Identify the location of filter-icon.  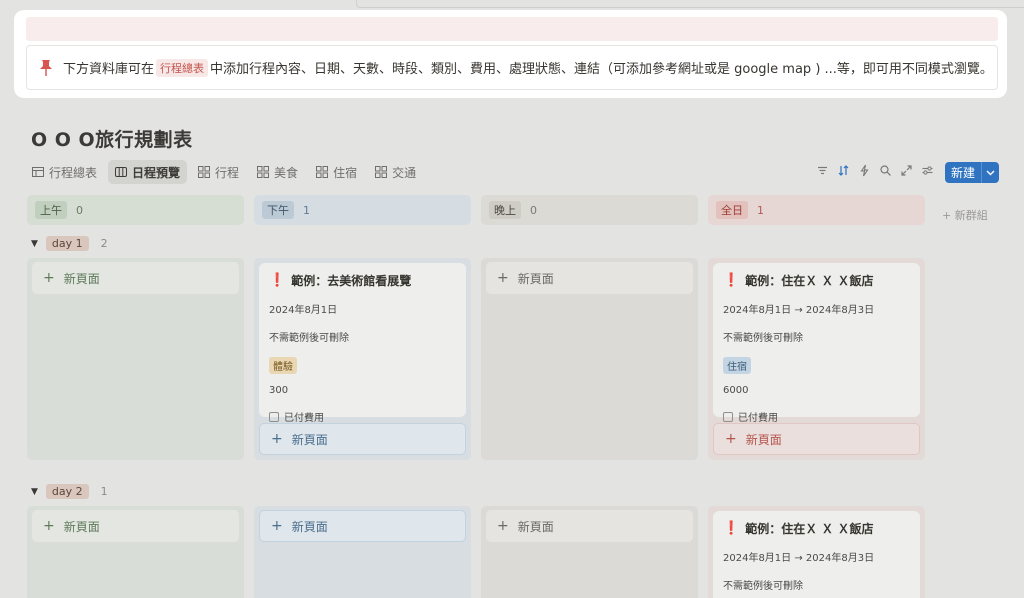
(822, 170).